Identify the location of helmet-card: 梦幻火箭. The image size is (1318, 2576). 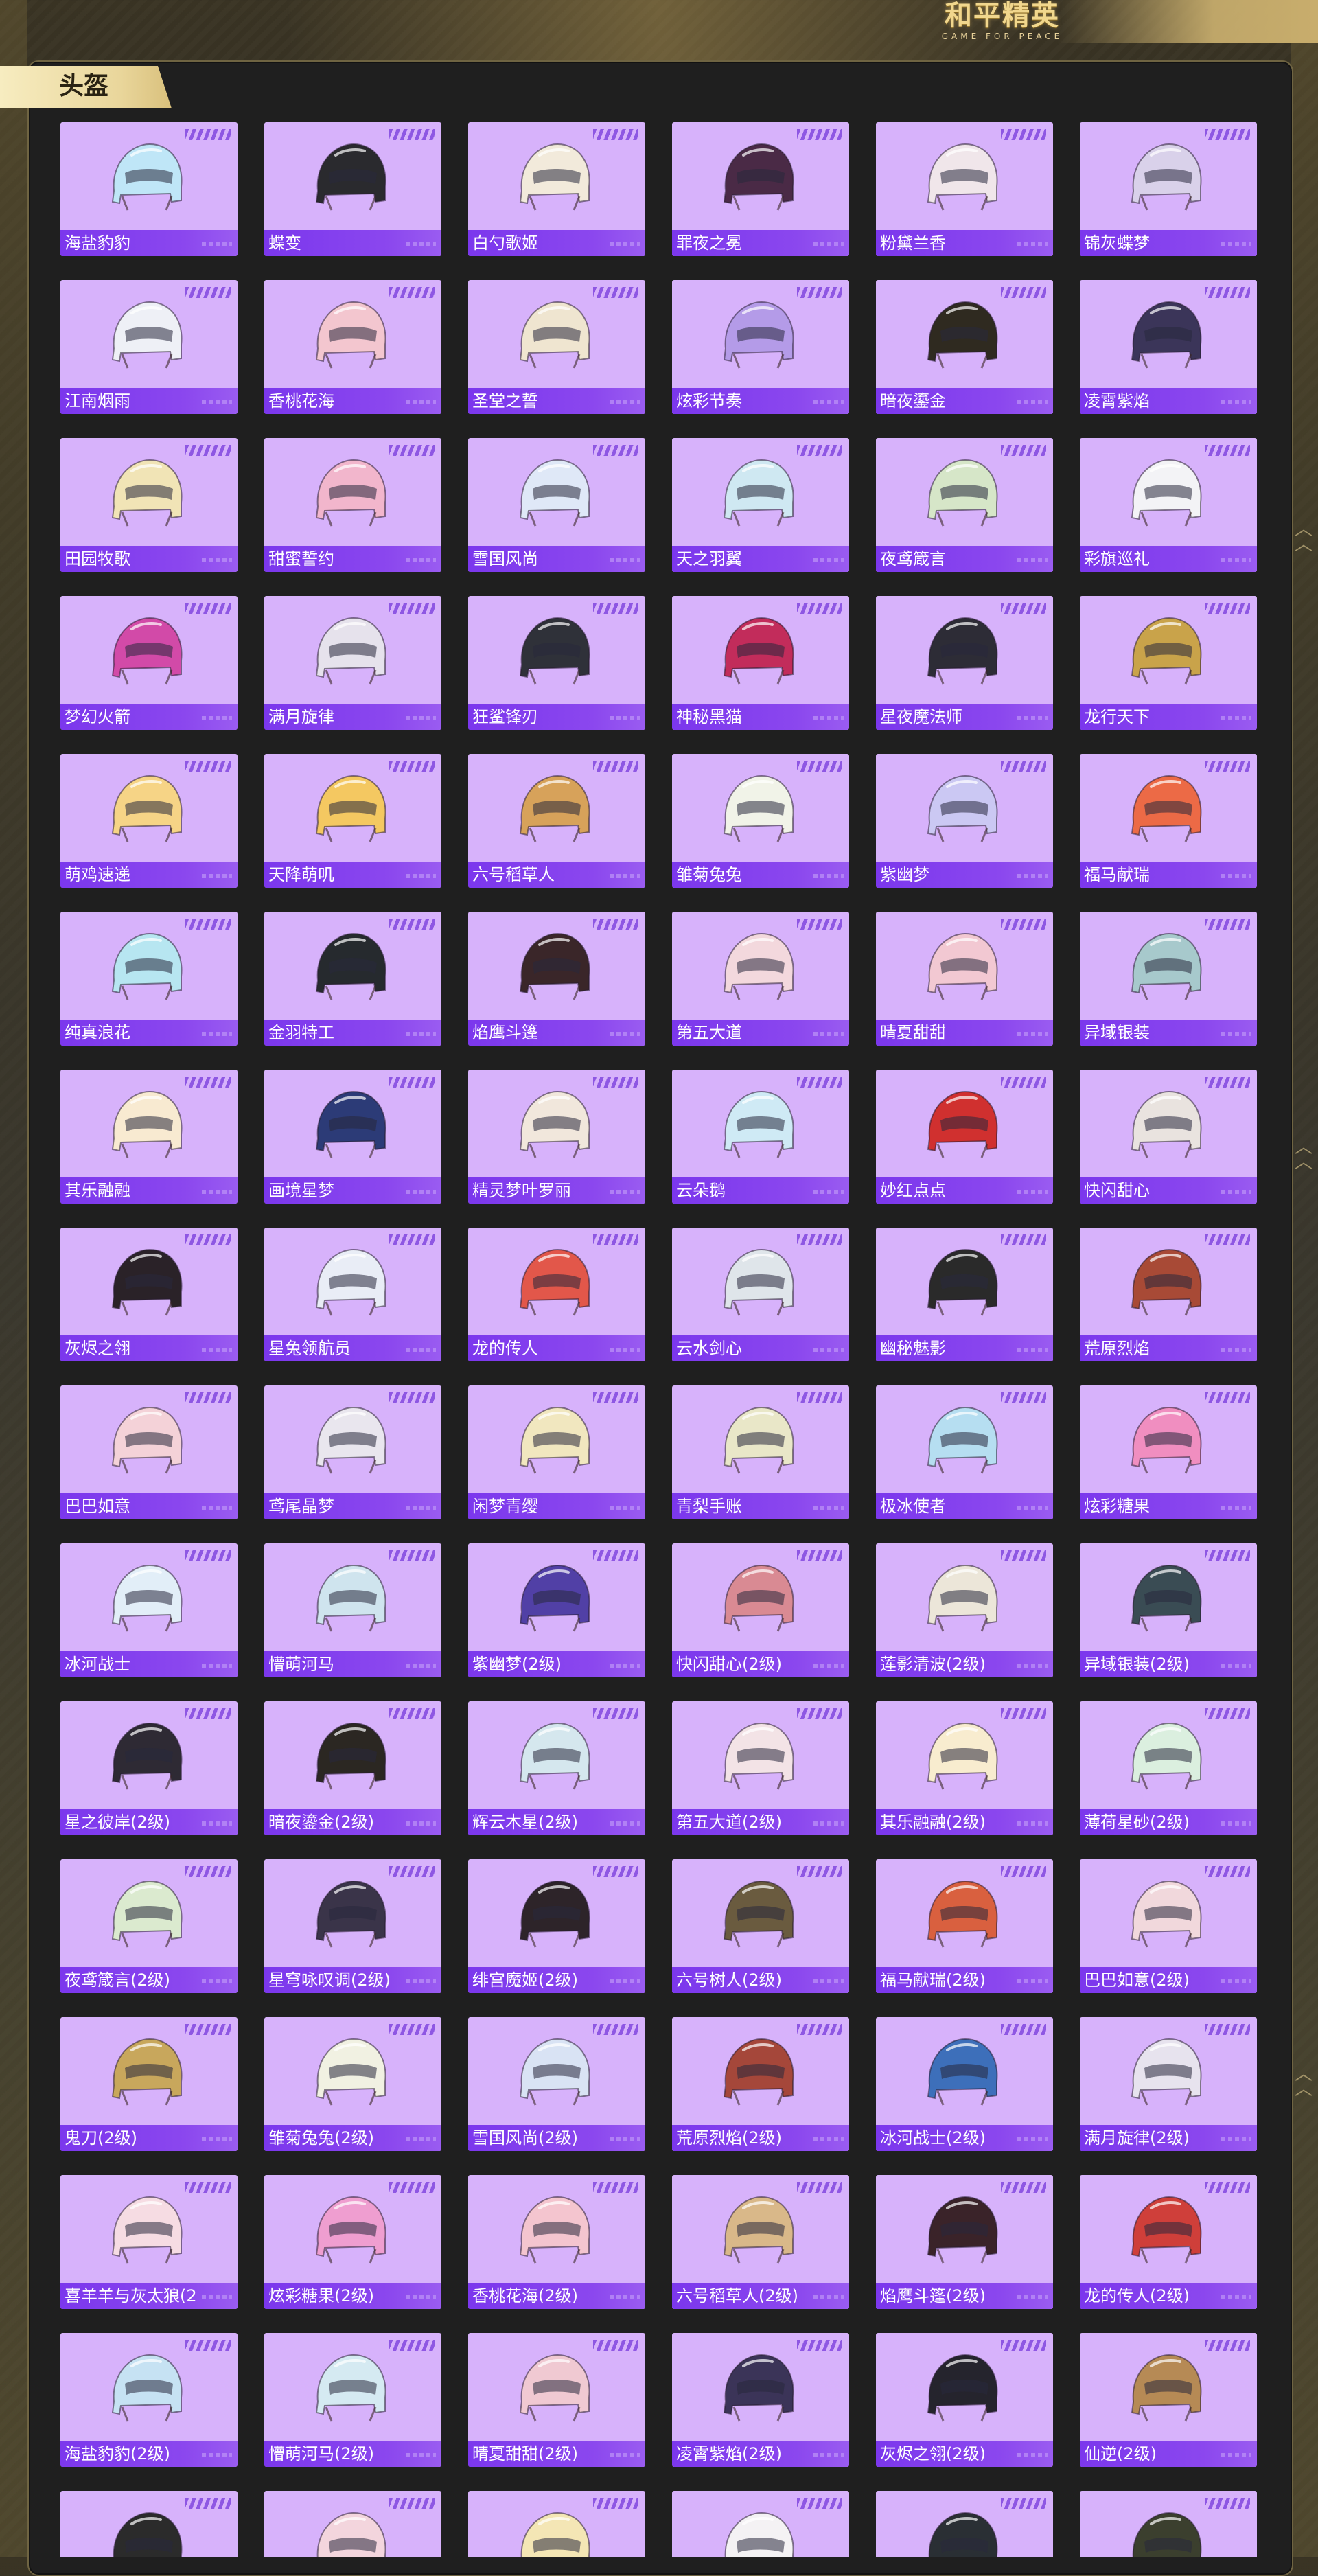
(149, 663).